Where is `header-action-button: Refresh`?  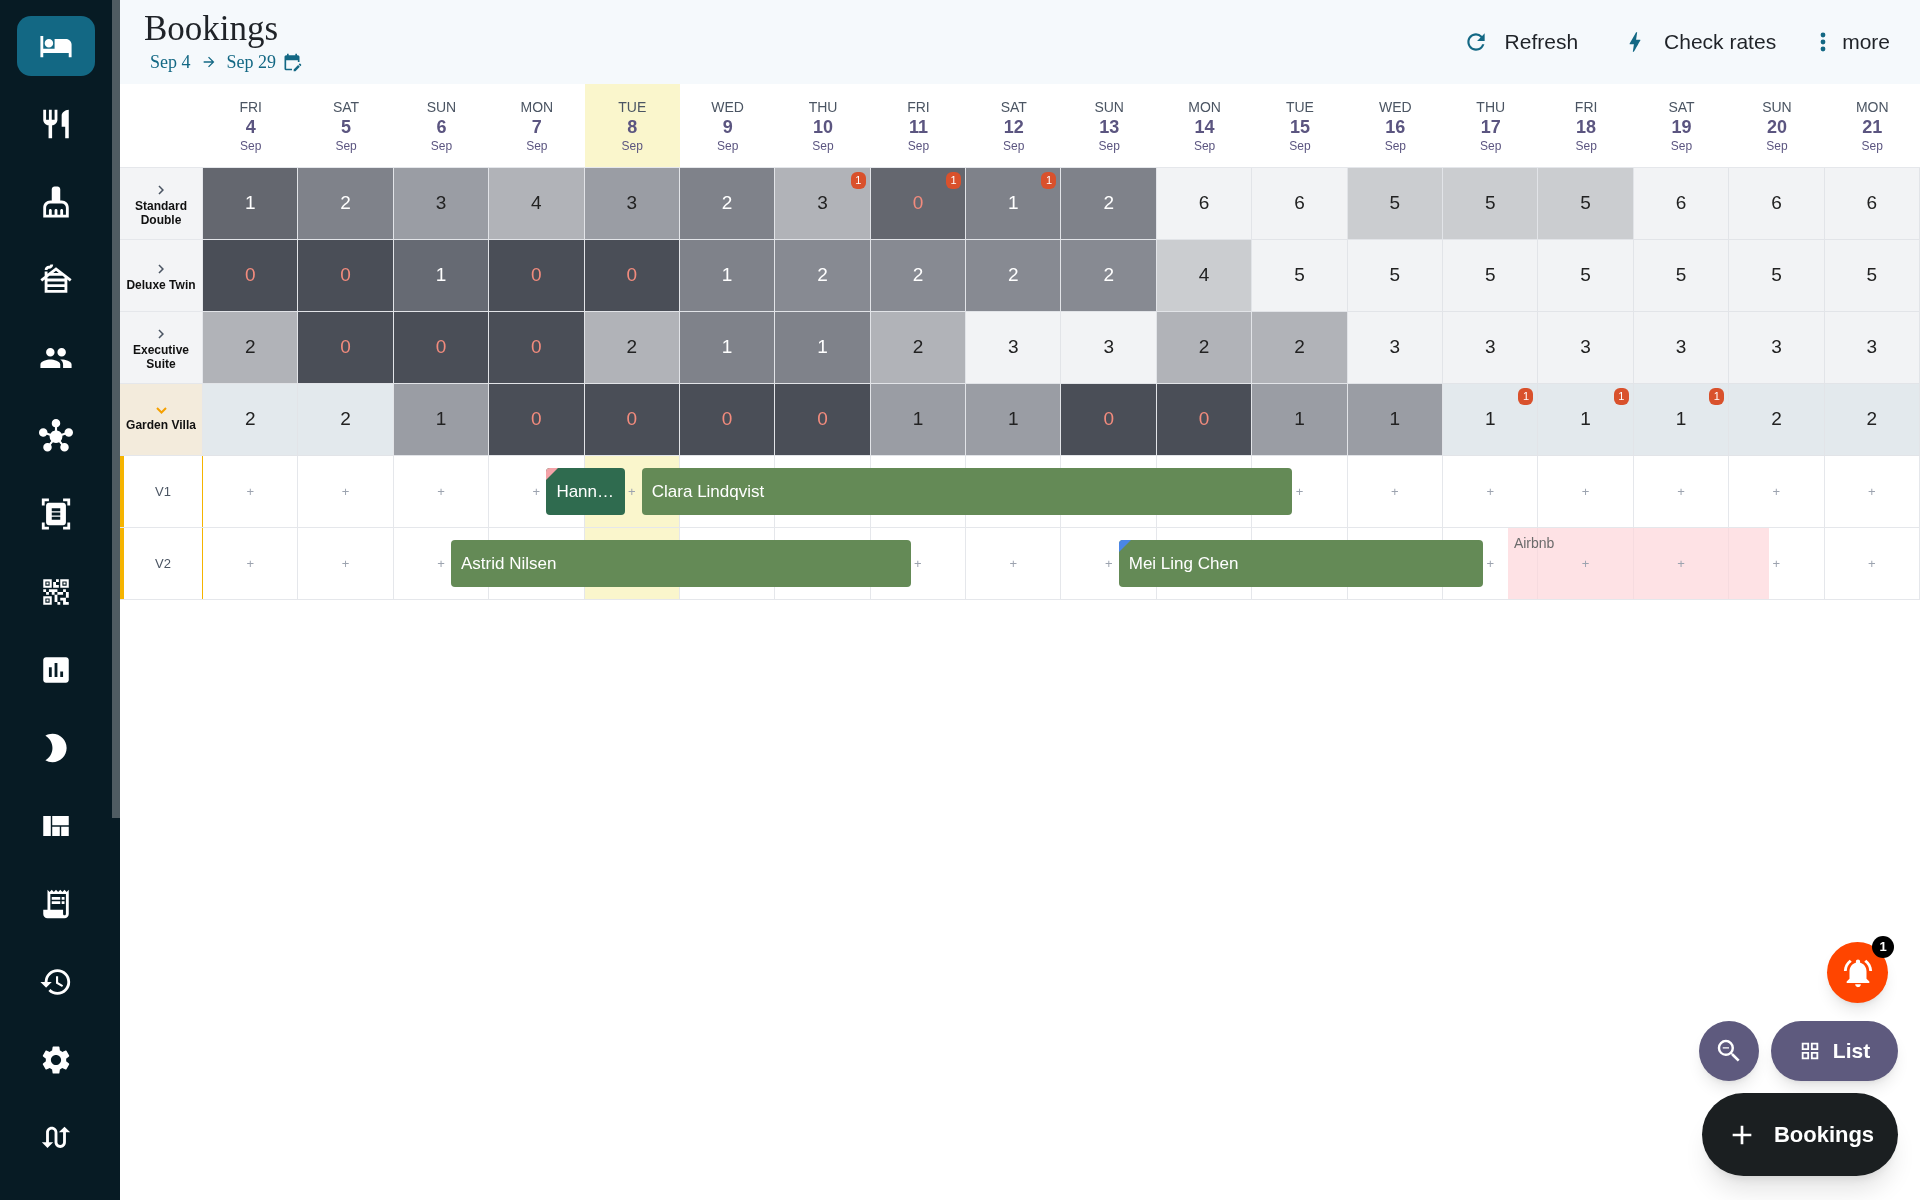
header-action-button: Refresh is located at coordinates (1520, 42).